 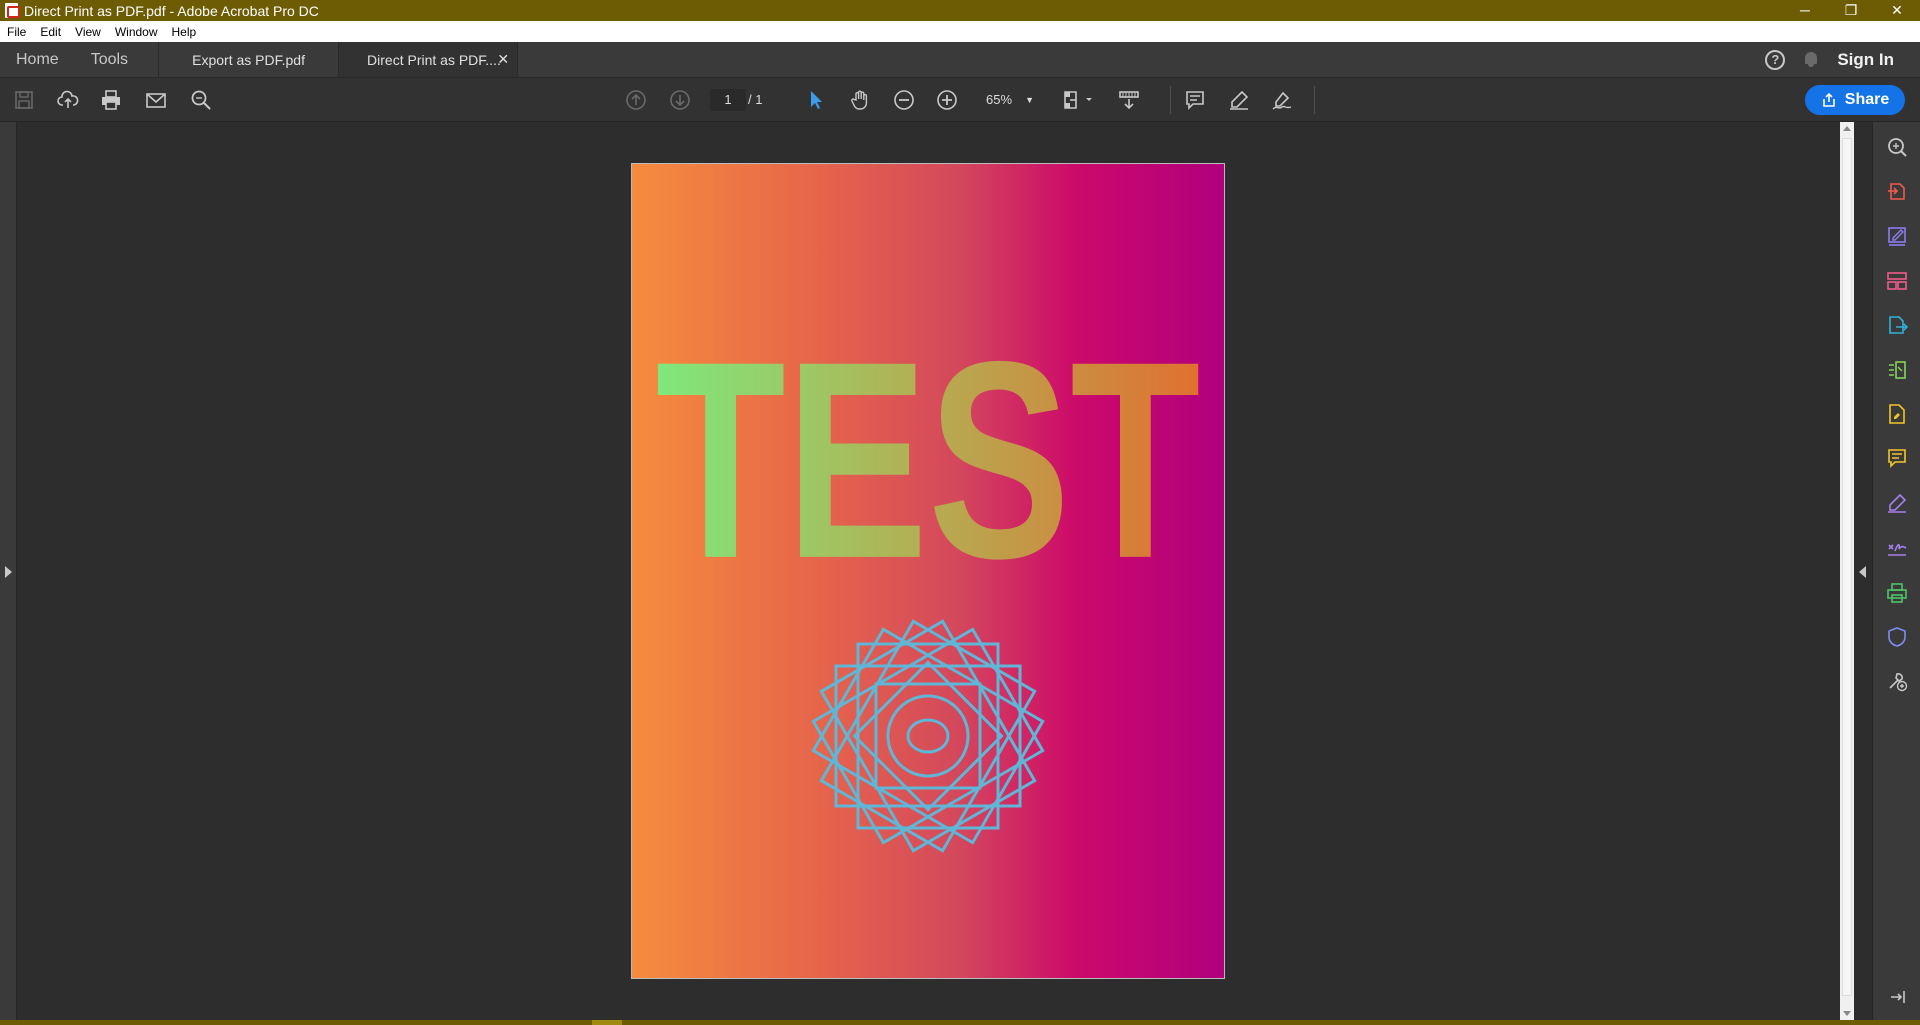 I want to click on minimize-button: ─, so click(x=1805, y=10).